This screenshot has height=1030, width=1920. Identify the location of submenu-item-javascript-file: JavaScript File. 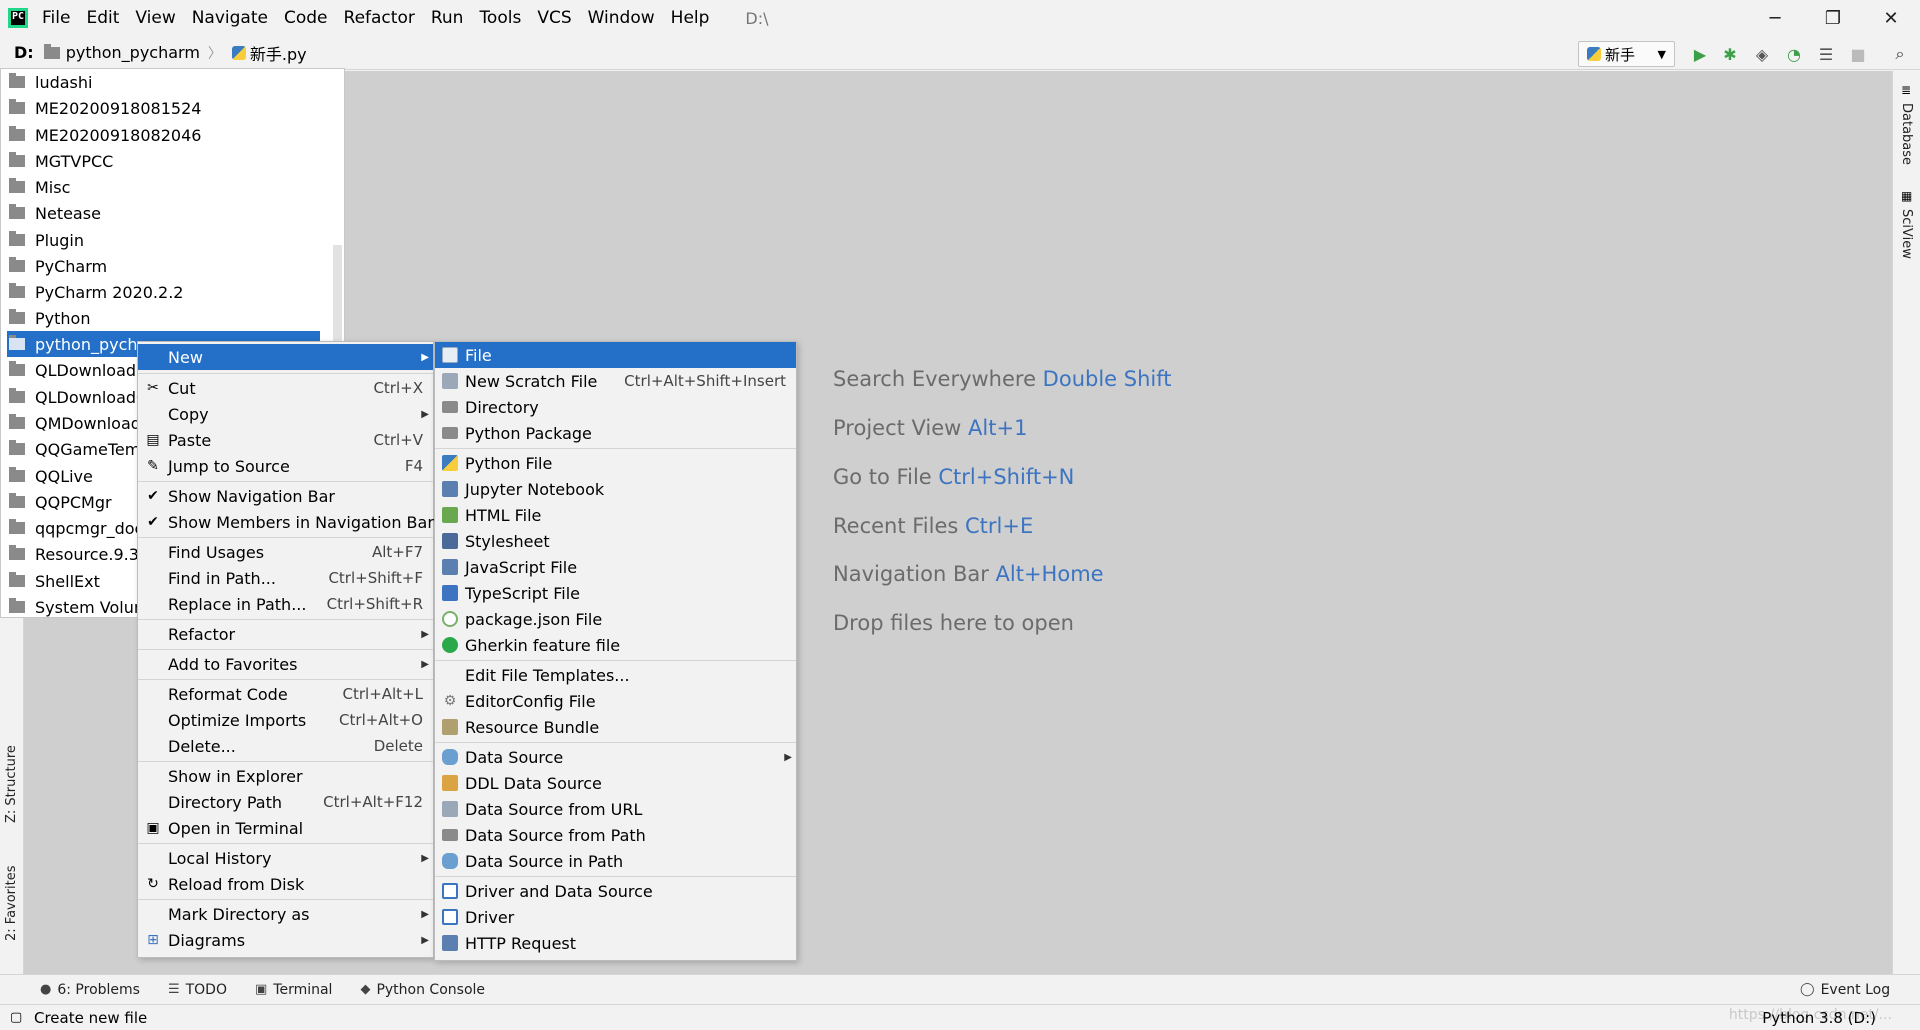
(615, 567).